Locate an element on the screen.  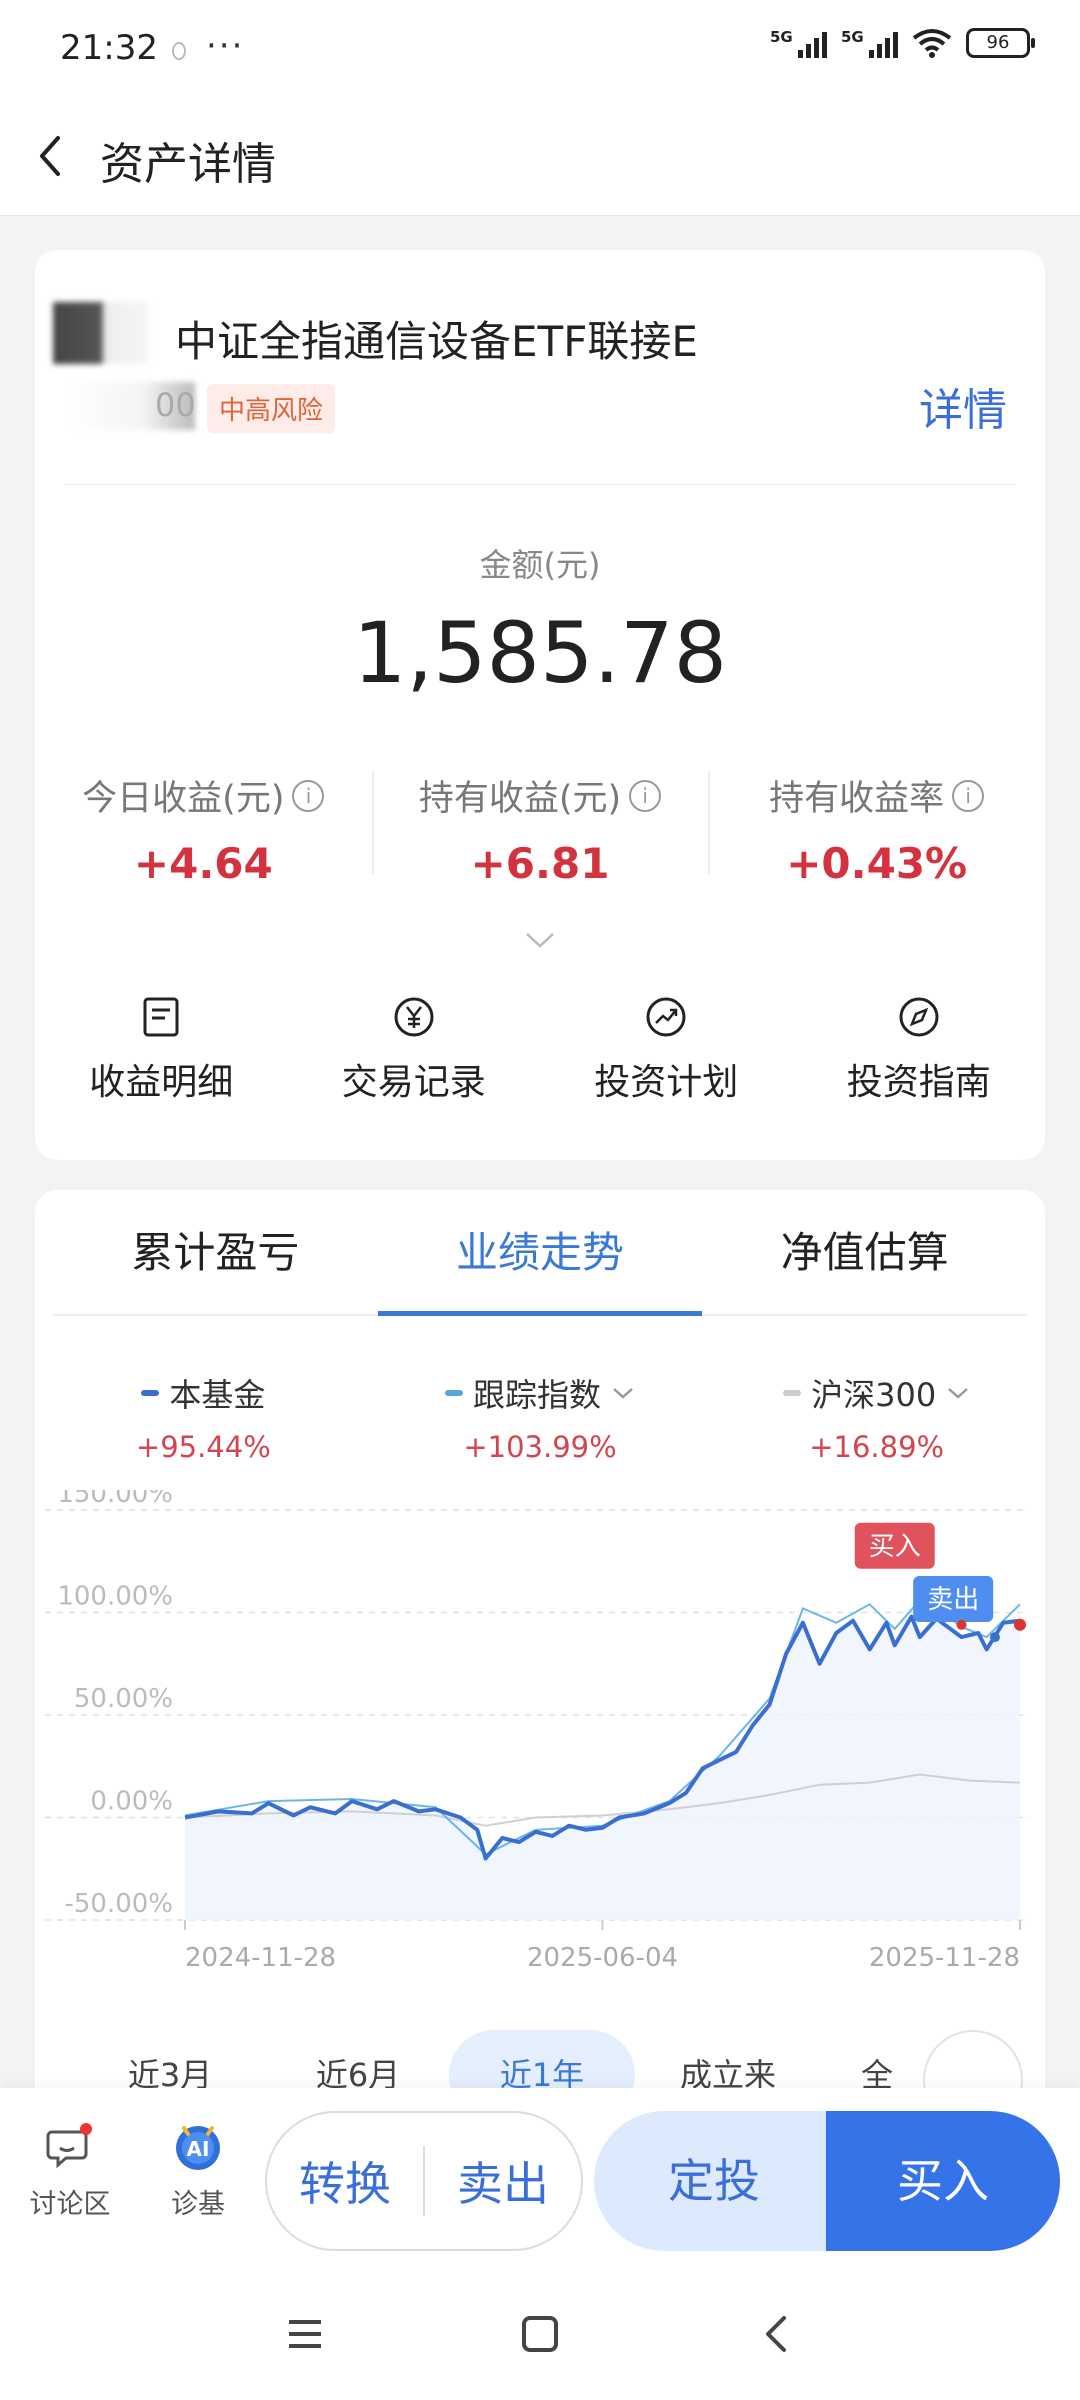
legend-value: +16.89% is located at coordinates (877, 1447).